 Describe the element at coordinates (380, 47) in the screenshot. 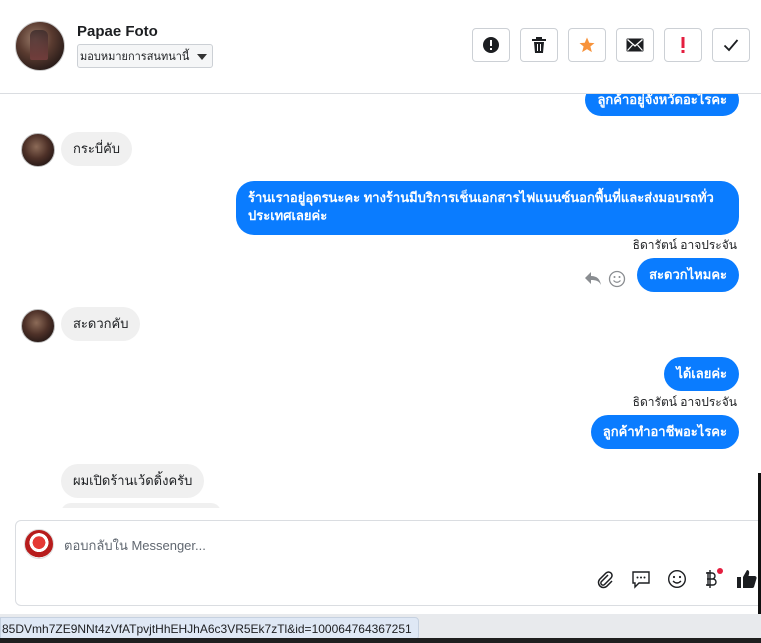

I see `conversation-header: Papae Foto มอบหมายการสนทนานี้` at that location.